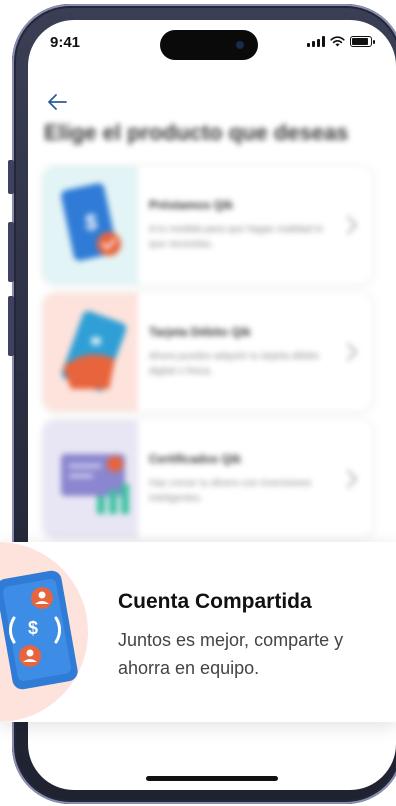 This screenshot has width=396, height=806. Describe the element at coordinates (200, 332) in the screenshot. I see `product-title: Tarjeta Débito Qik` at that location.